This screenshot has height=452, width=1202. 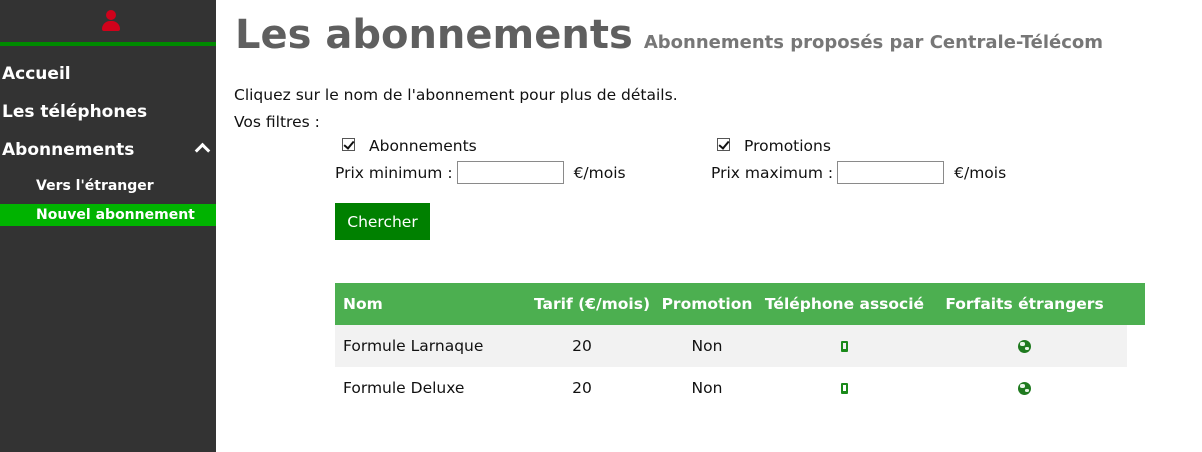 I want to click on nav-item-telephones: Les téléphones, so click(x=108, y=112).